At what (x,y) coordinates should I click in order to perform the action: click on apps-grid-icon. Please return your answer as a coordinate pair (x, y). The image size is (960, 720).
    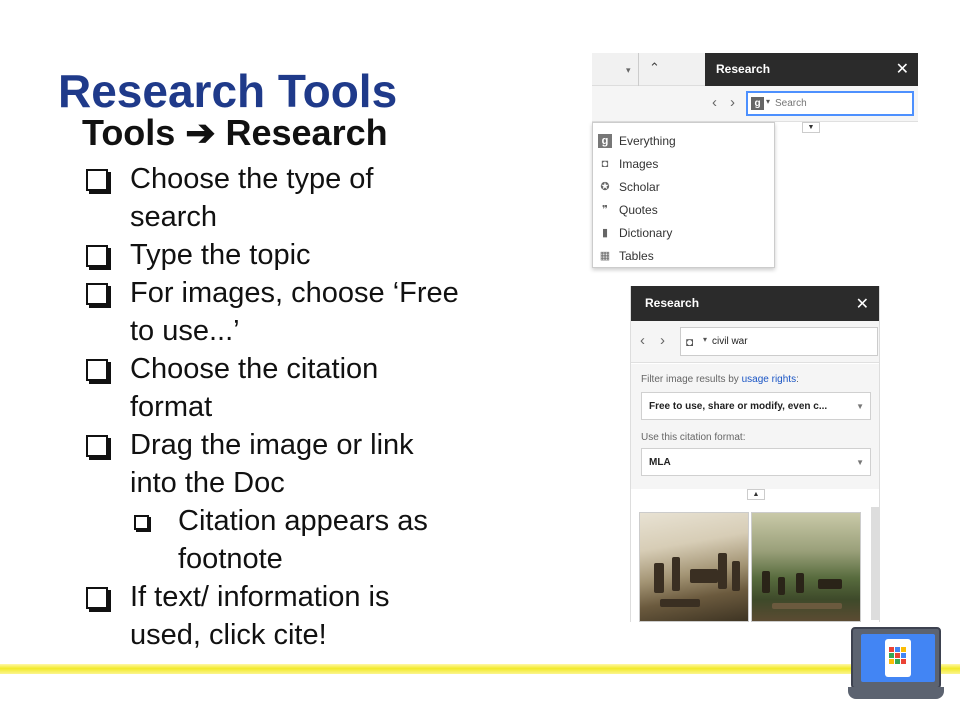
    Looking at the image, I should click on (898, 658).